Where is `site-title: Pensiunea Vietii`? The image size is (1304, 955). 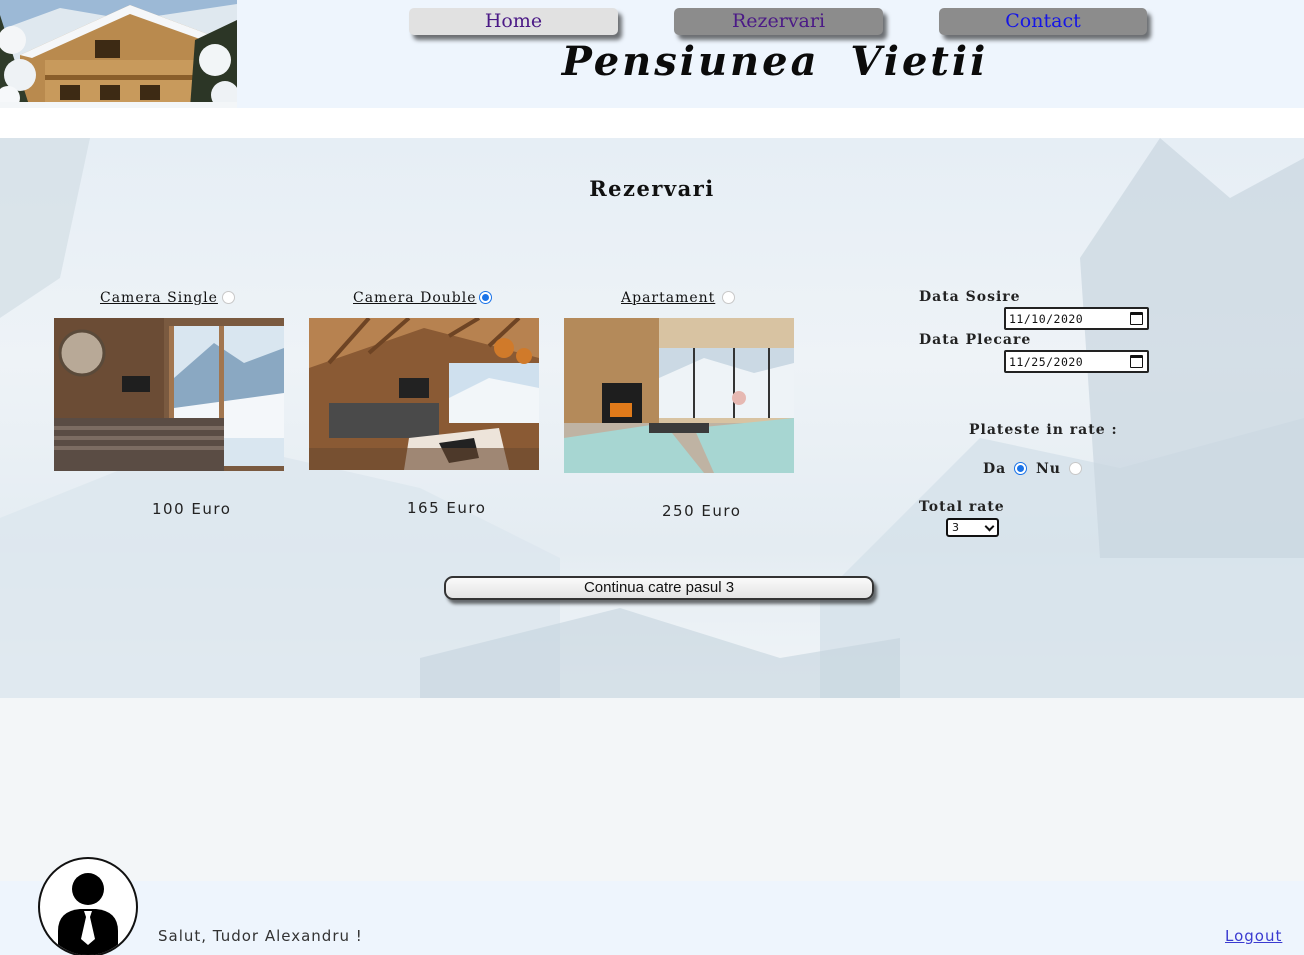
site-title: Pensiunea Vietii is located at coordinates (775, 61).